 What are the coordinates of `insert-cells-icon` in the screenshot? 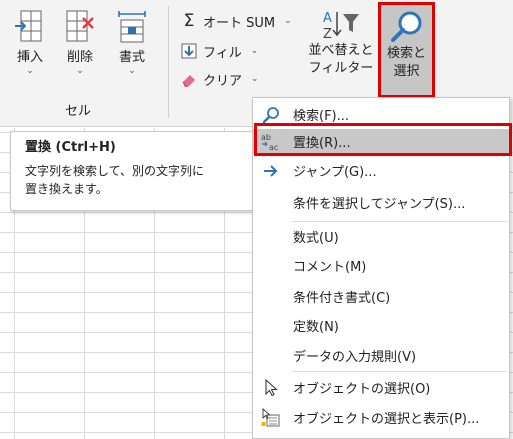 It's located at (28, 26).